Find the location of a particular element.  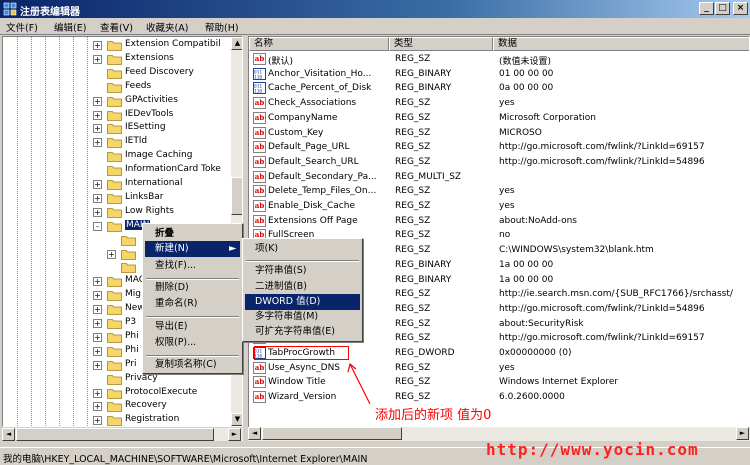

submenu-item-multi-string-value: 多字符串值(M) is located at coordinates (302, 317).